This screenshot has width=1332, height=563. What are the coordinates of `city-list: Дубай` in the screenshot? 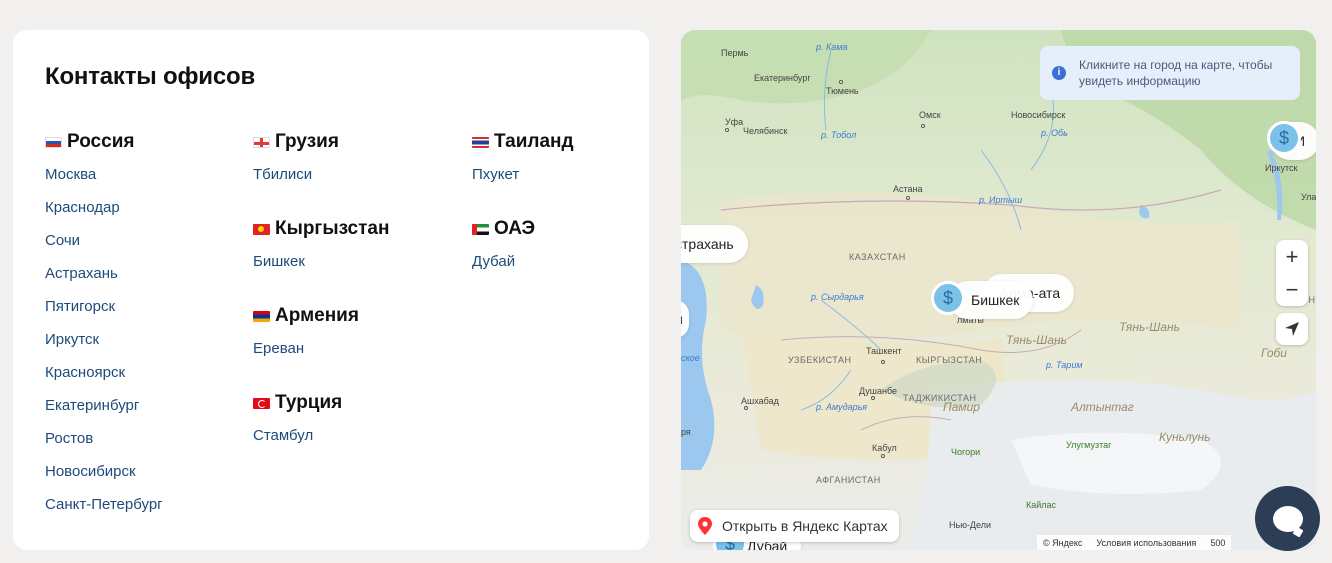 It's located at (523, 269).